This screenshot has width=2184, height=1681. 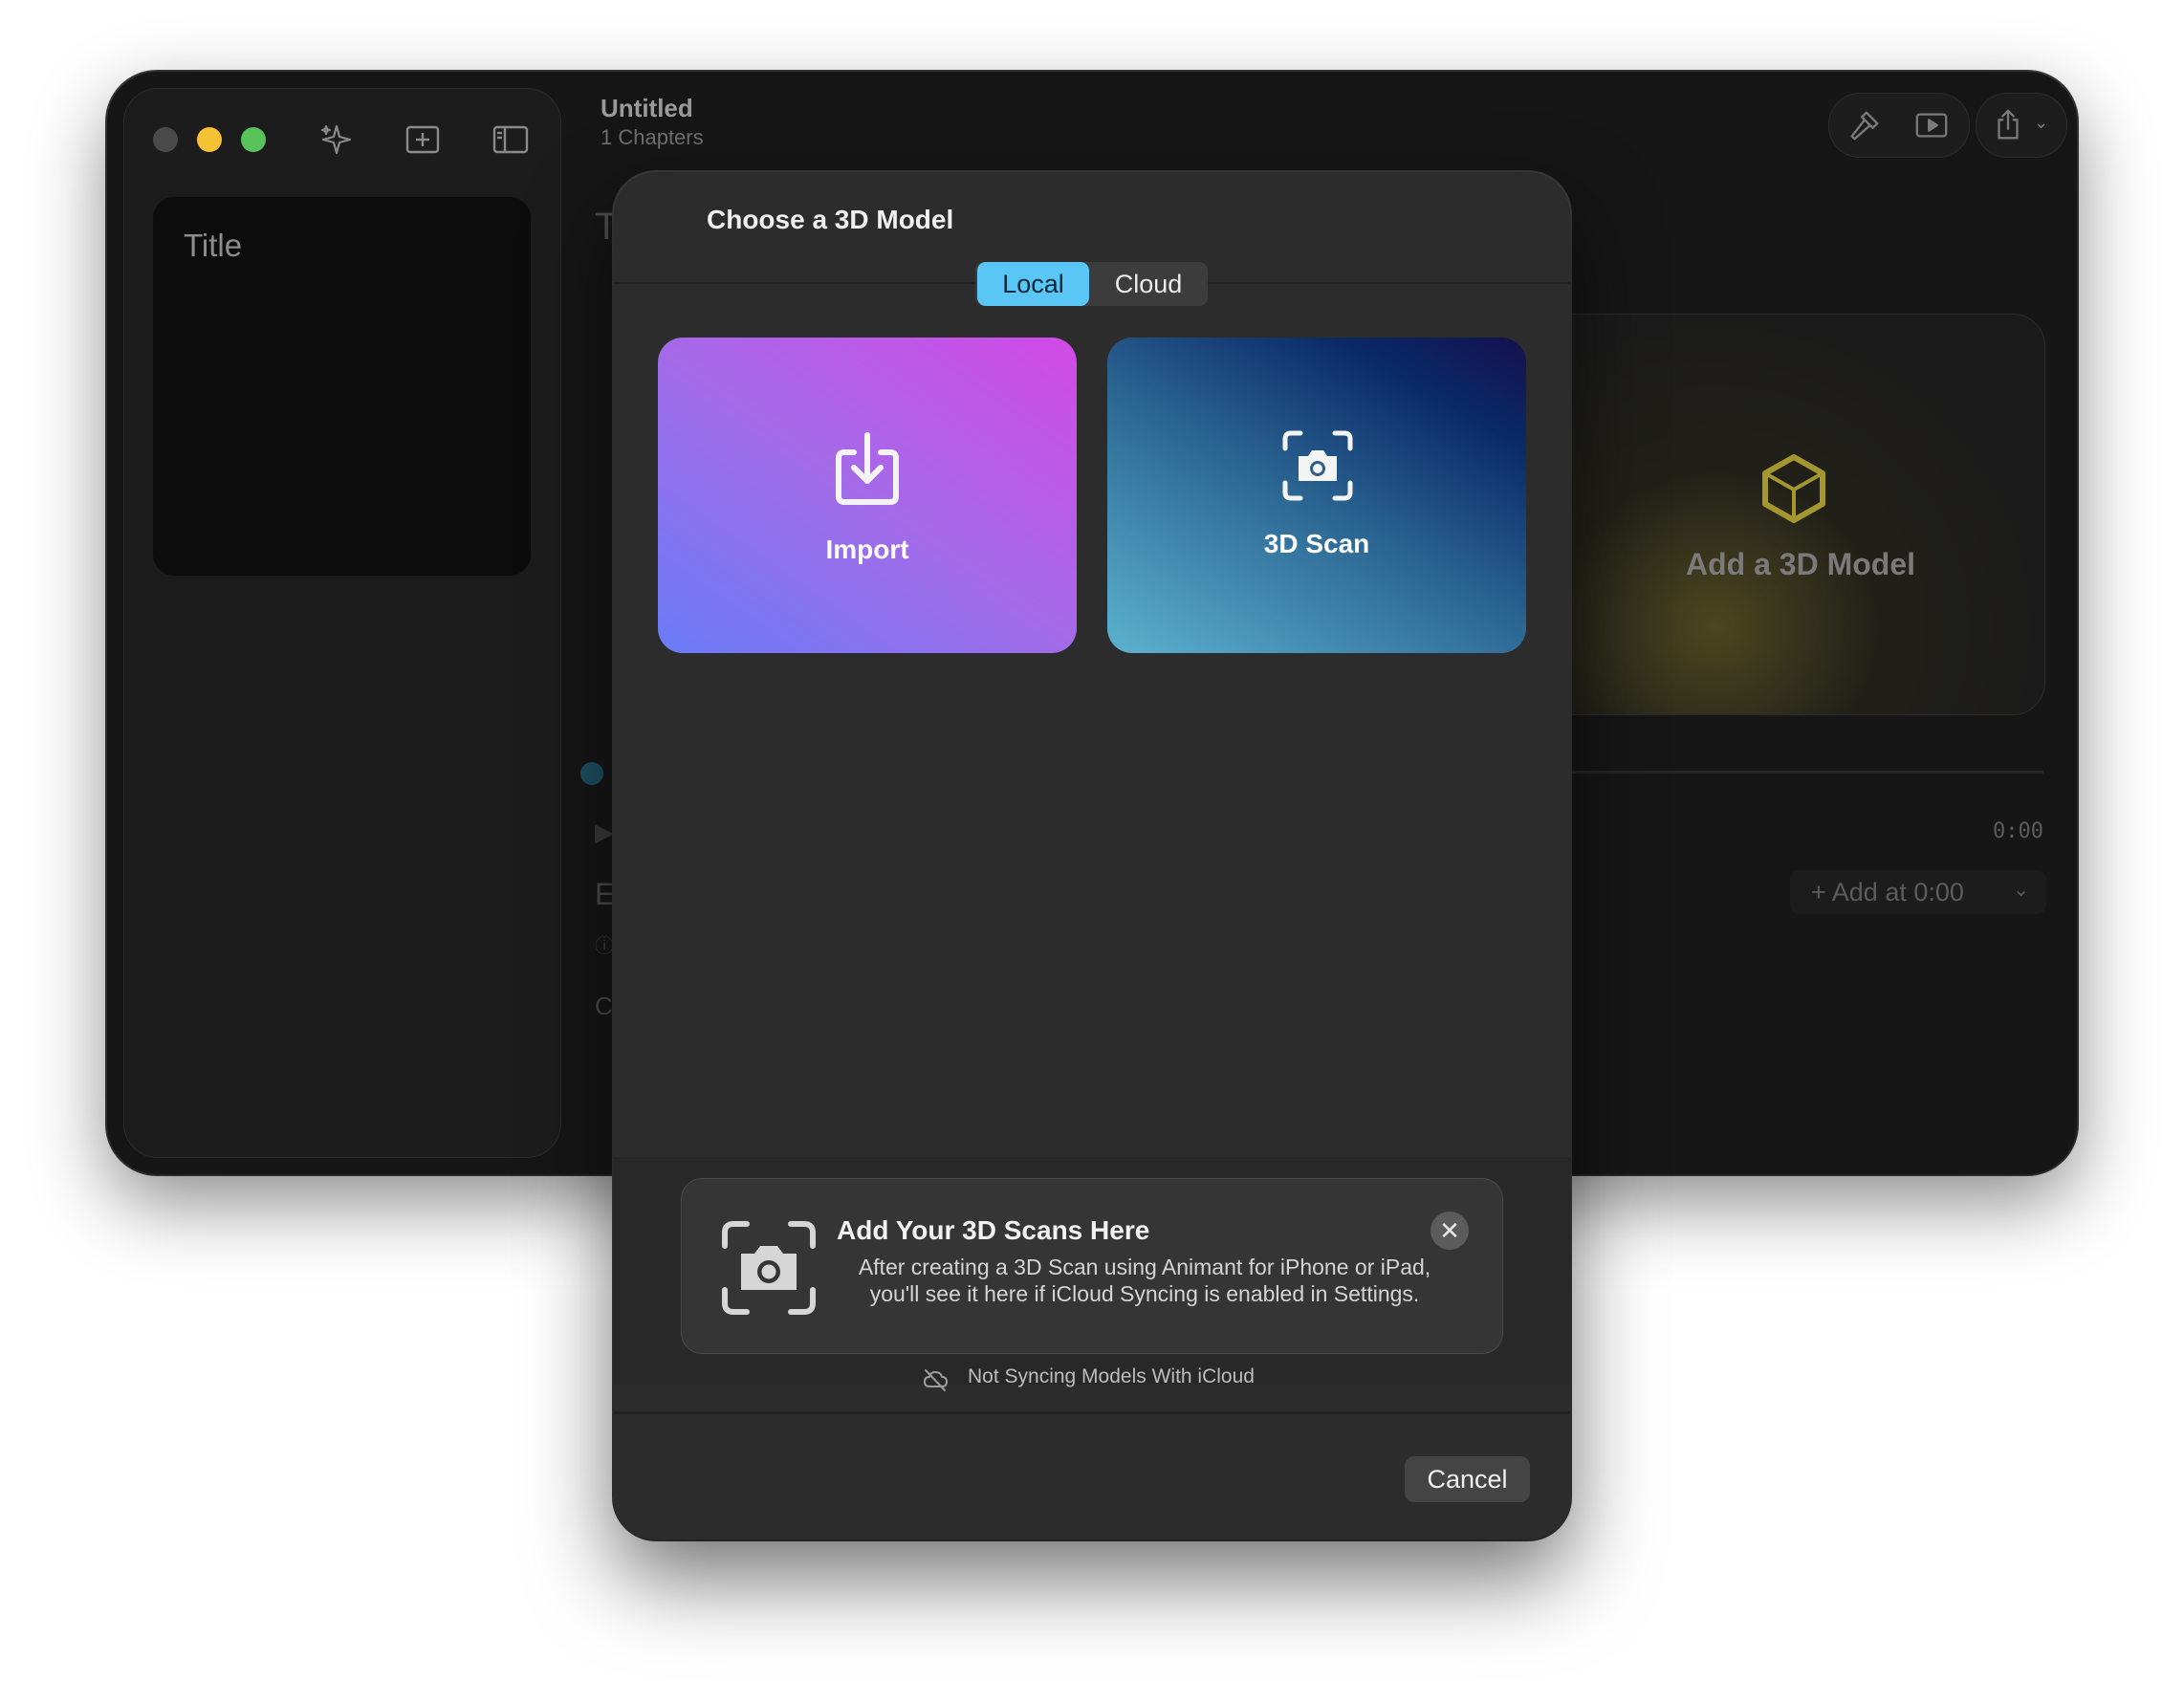 I want to click on add-3d-model-card: Add a 3D Model, so click(x=1779, y=514).